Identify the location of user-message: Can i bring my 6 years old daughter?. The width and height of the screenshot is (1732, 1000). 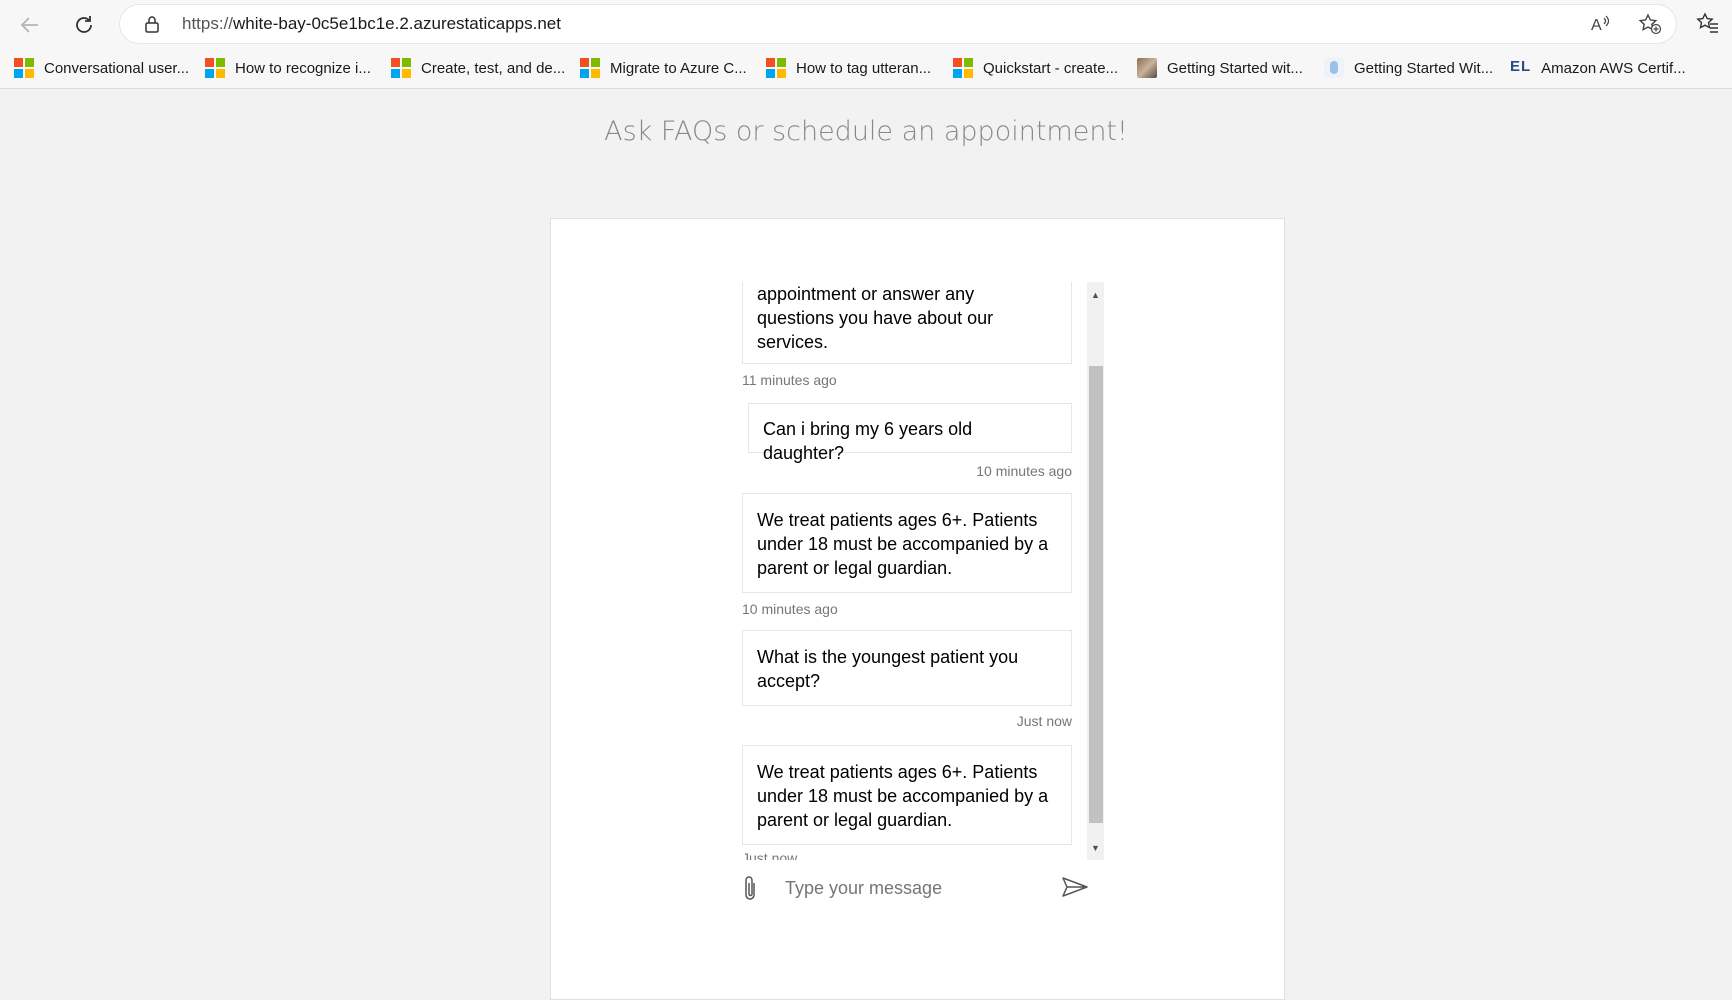
(910, 433).